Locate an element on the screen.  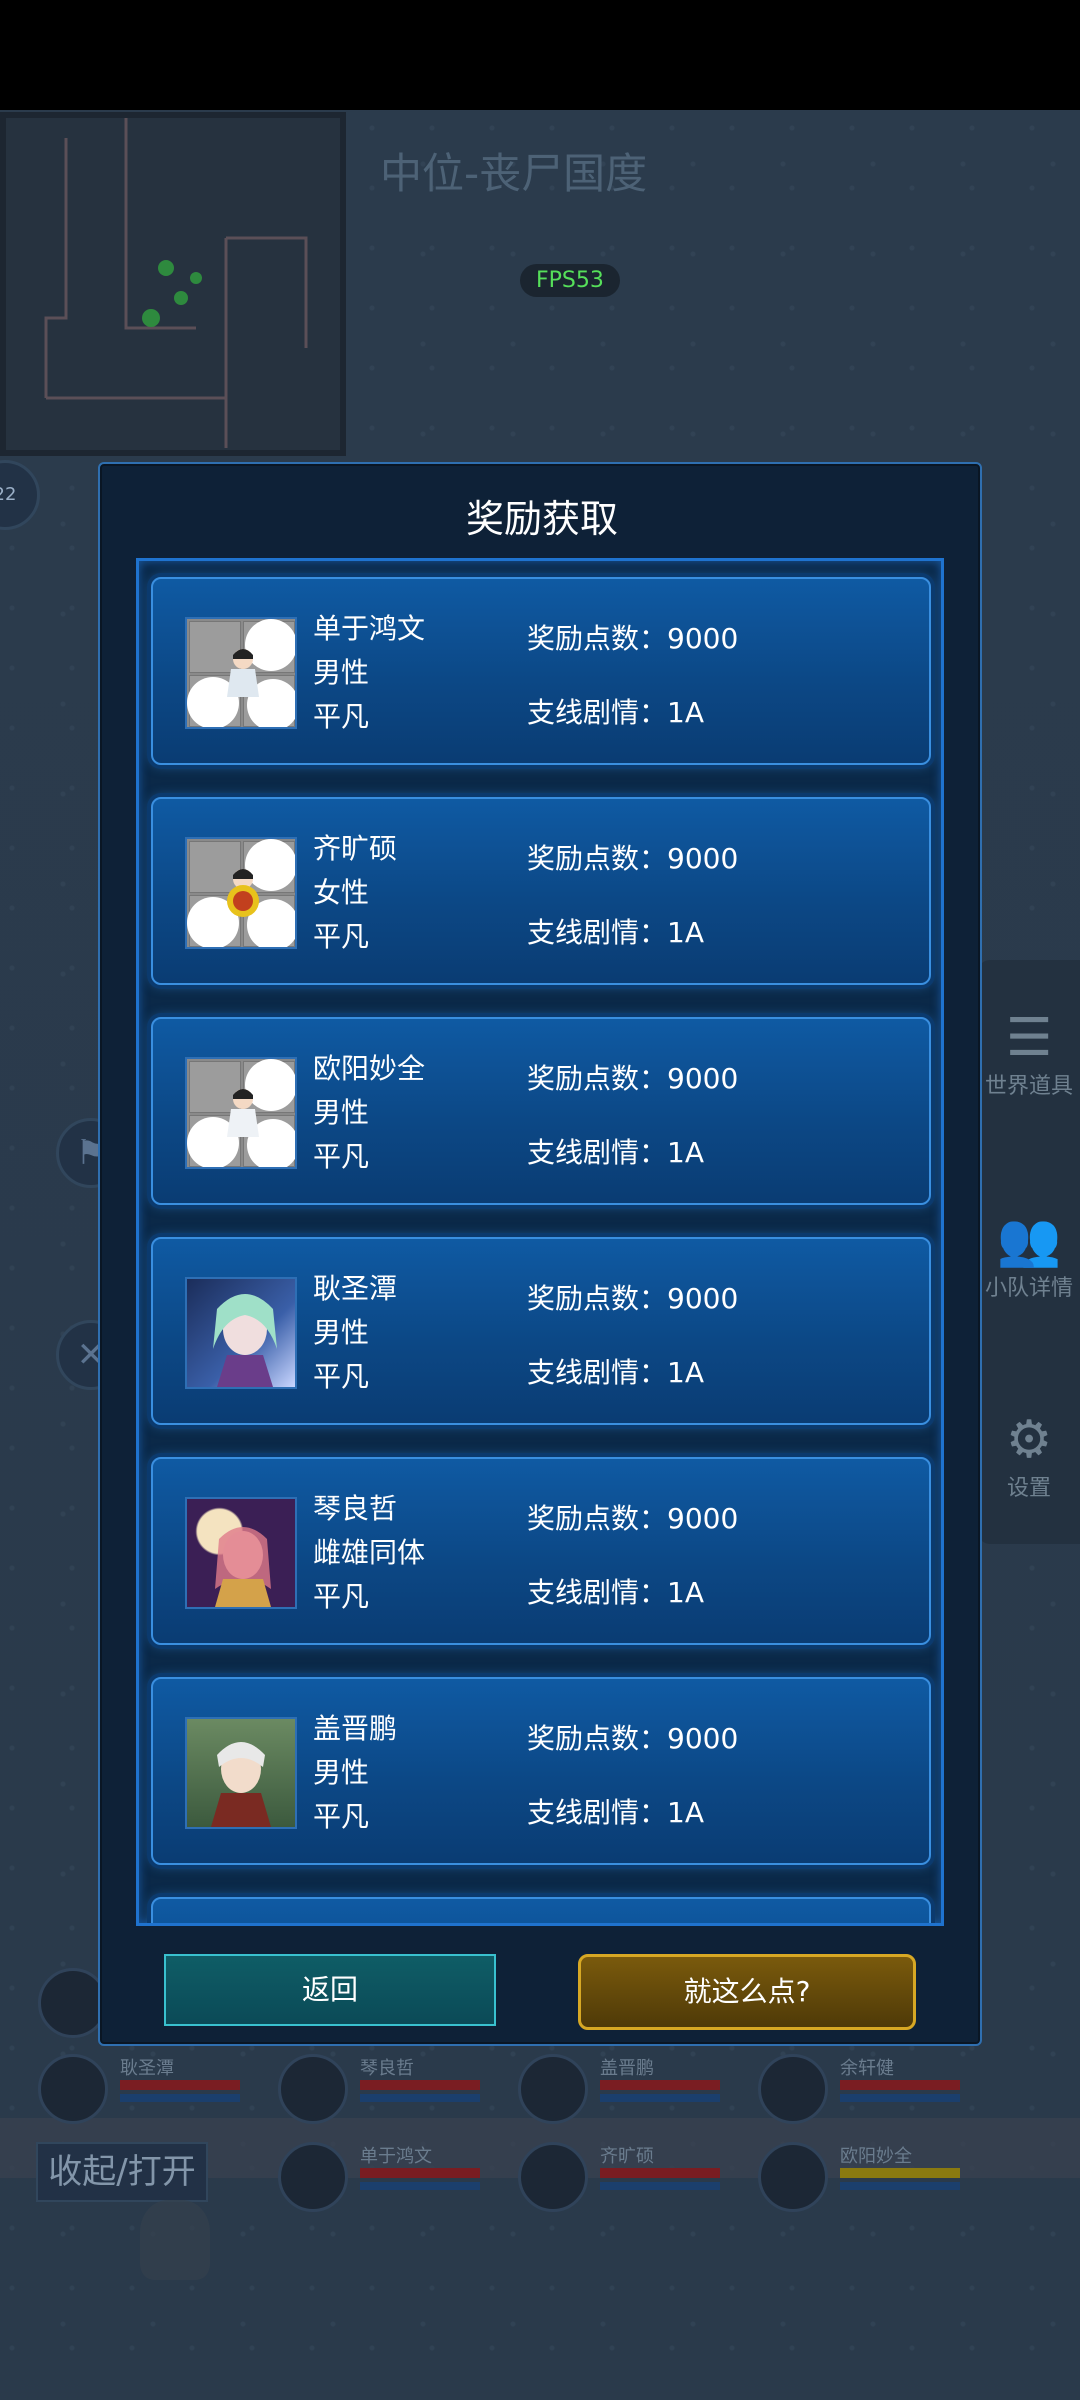
world-items-button: ☰ 世界道具 is located at coordinates (1029, 1054).